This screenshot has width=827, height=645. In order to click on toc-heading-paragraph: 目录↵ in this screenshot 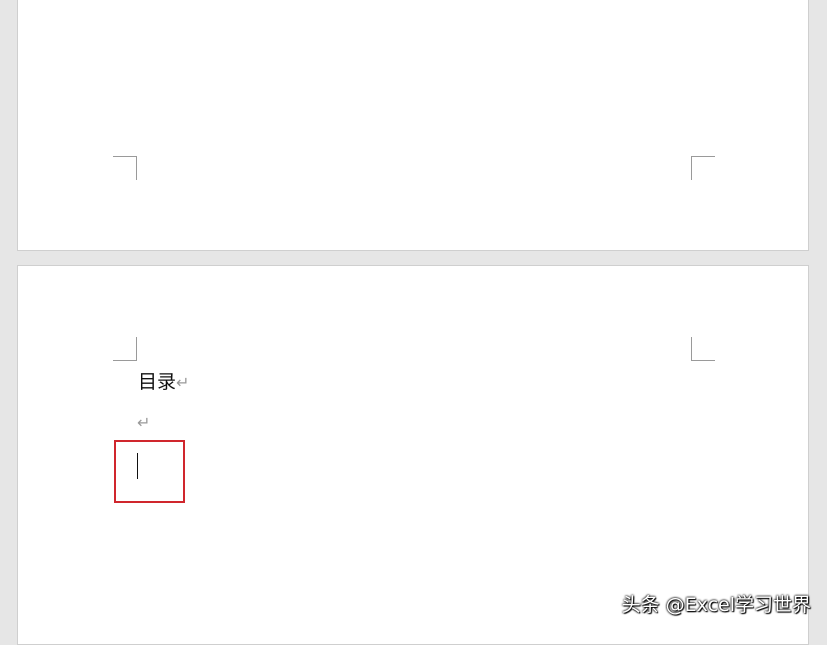, I will do `click(163, 382)`.